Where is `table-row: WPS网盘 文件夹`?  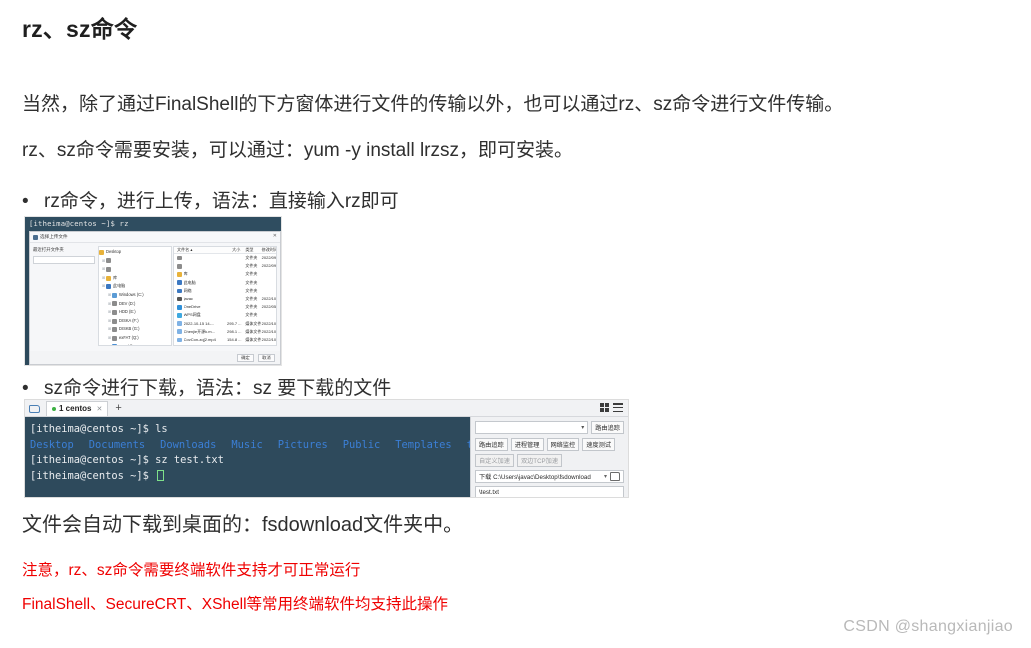
table-row: WPS网盘 文件夹 is located at coordinates (225, 315).